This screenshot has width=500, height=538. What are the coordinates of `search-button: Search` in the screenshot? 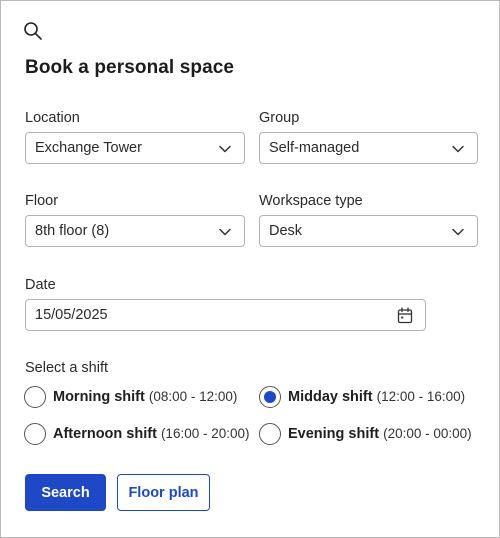 It's located at (65, 492).